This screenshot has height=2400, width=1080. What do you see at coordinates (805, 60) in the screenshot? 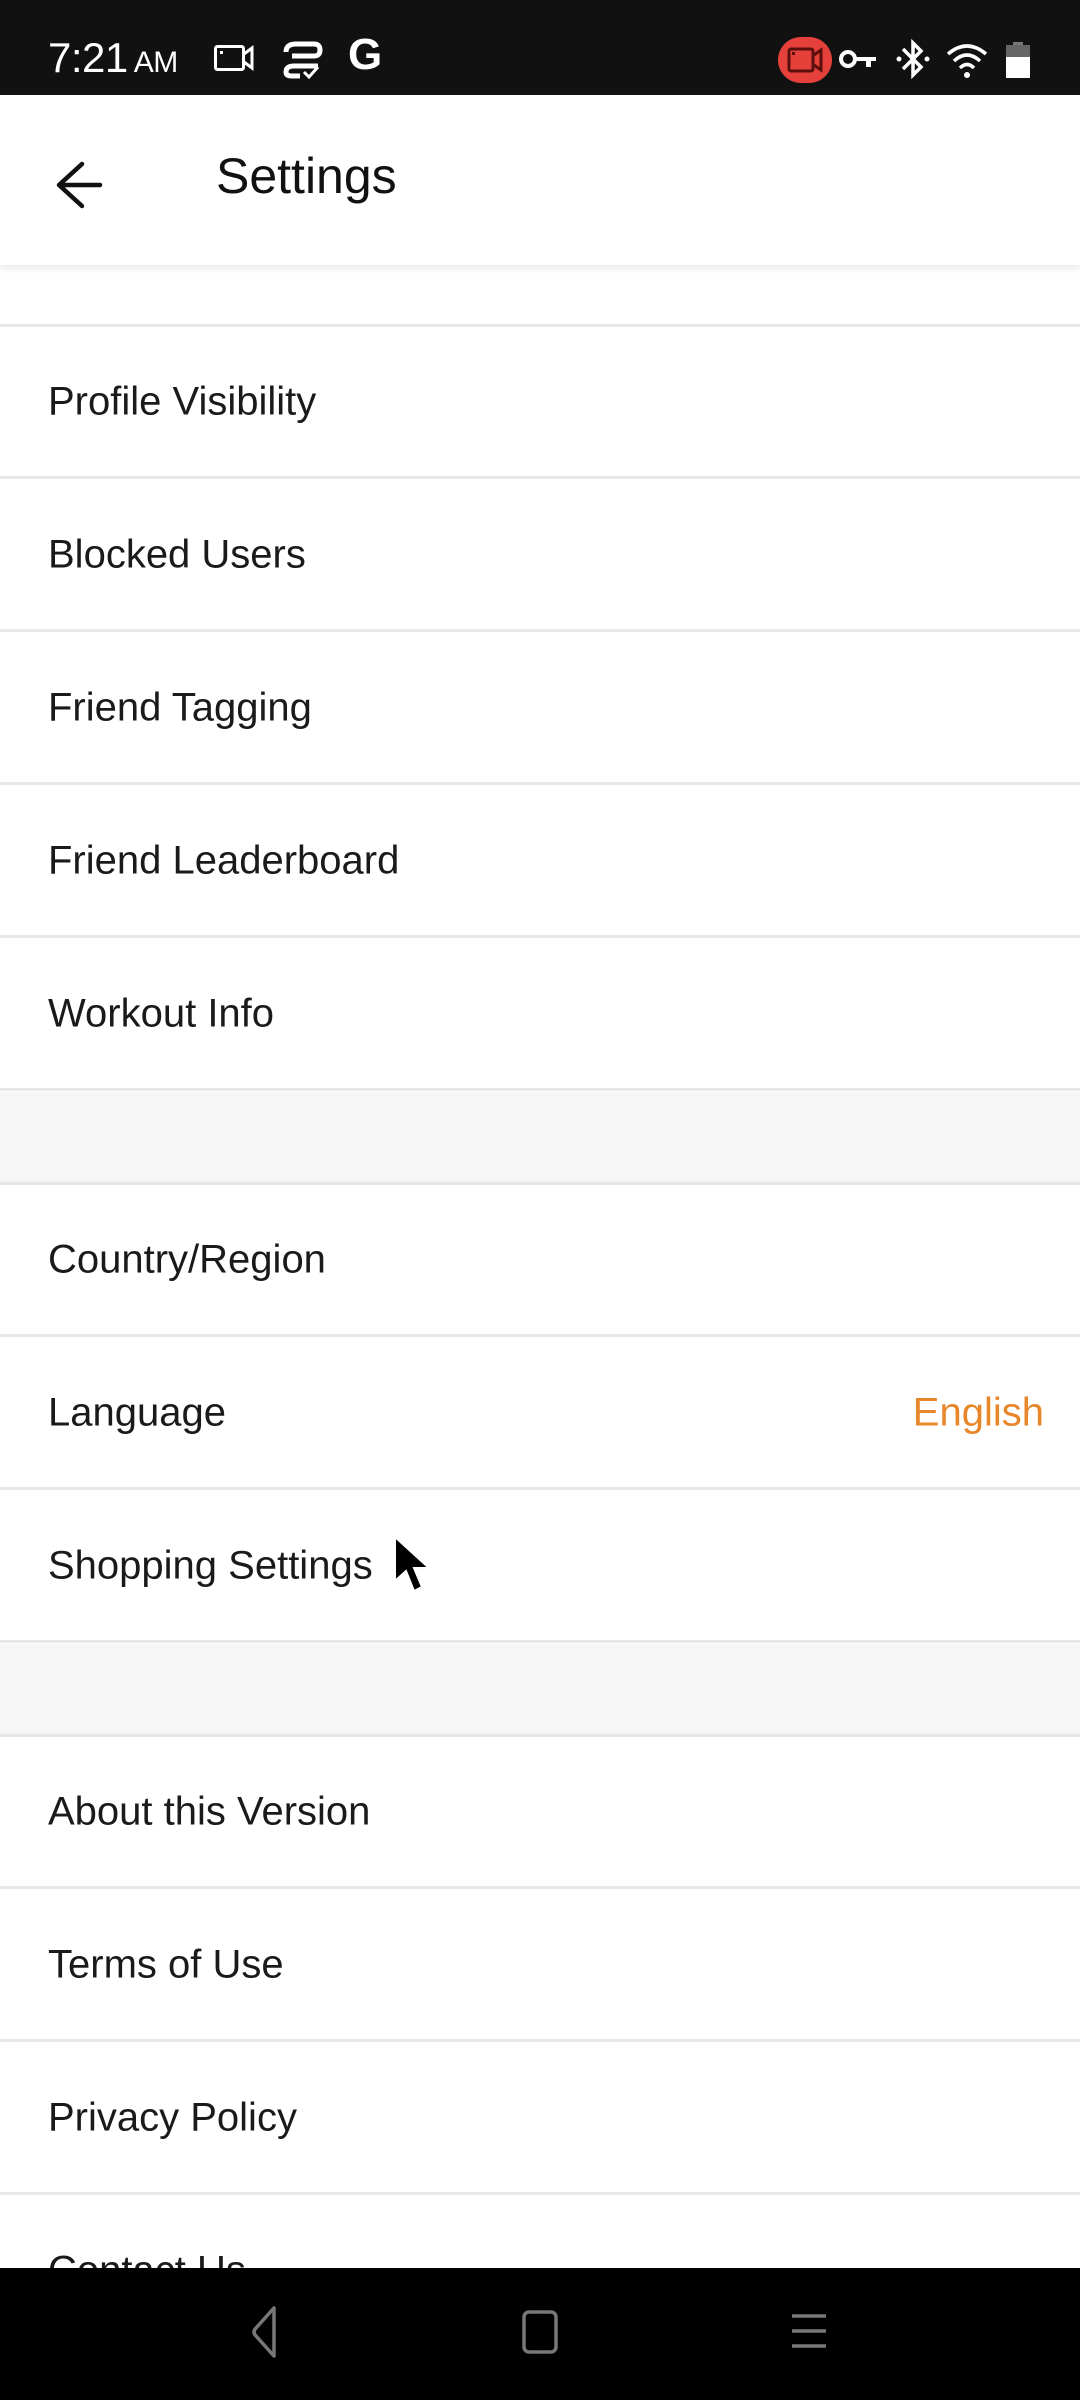
I see `recording-indicator-icon` at bounding box center [805, 60].